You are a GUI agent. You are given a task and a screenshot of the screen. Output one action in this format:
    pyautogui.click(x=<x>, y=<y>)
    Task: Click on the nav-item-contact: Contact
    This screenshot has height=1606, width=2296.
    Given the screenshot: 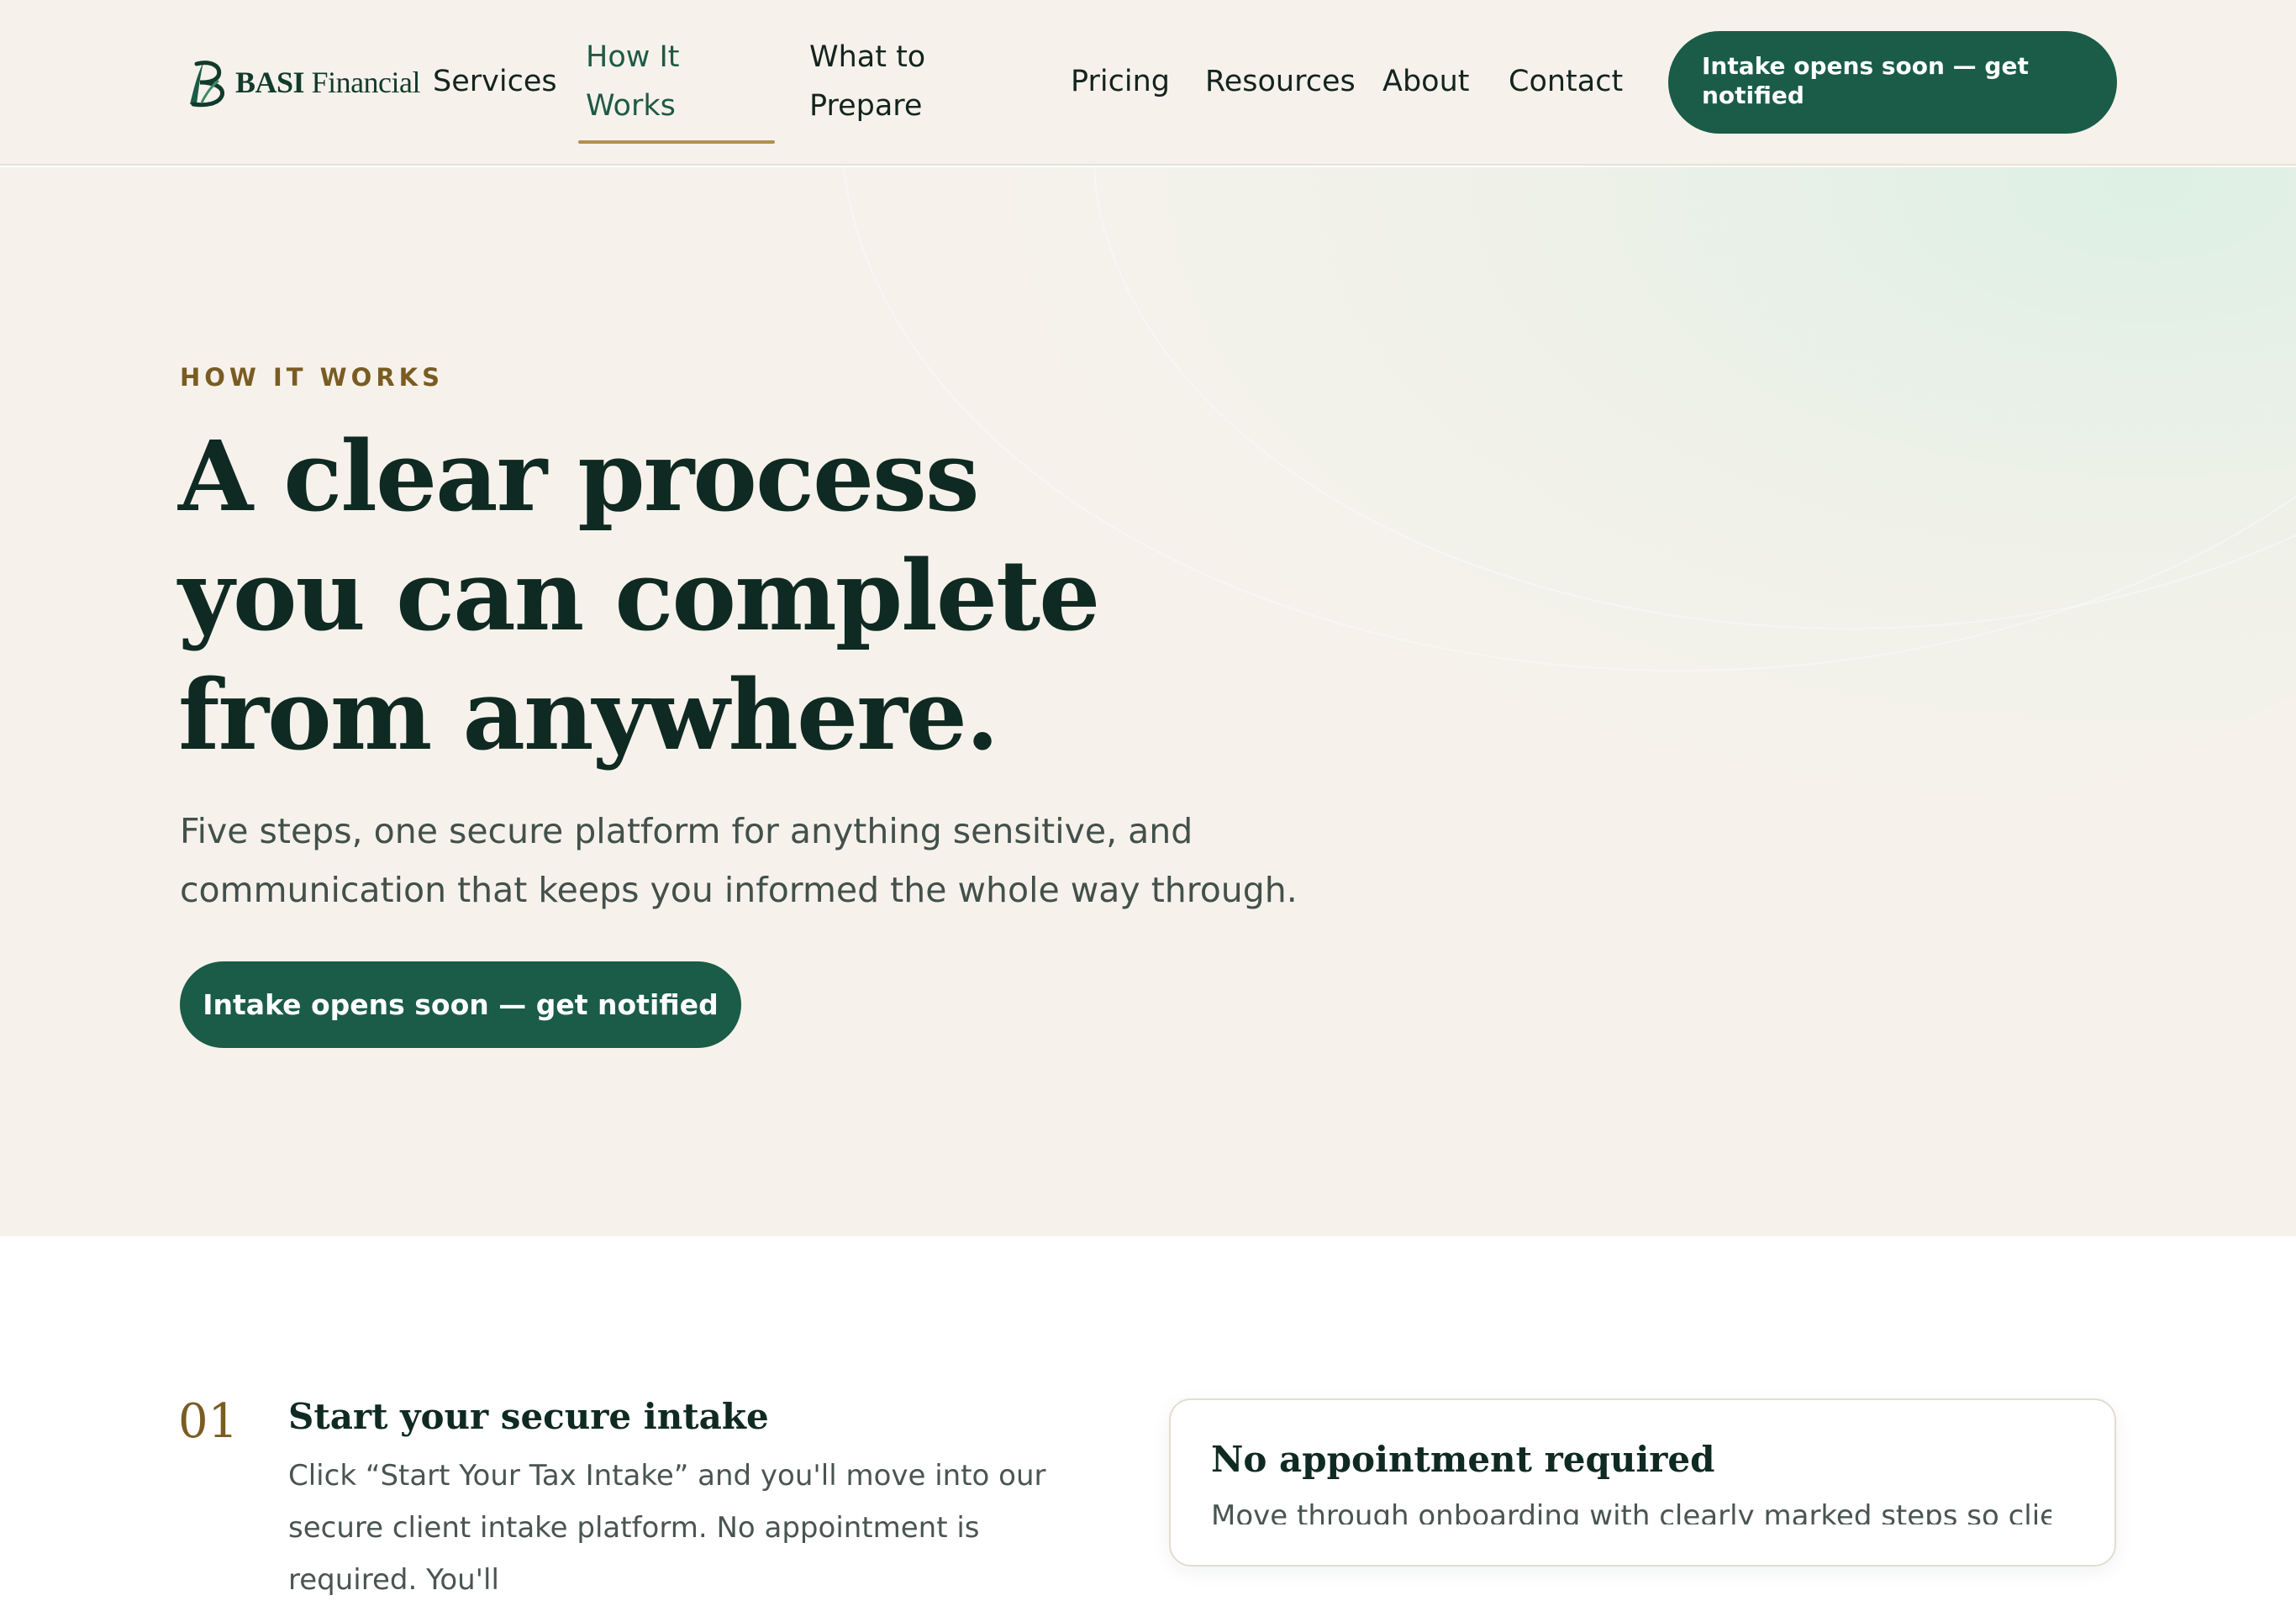 What is the action you would take?
    pyautogui.click(x=1566, y=82)
    